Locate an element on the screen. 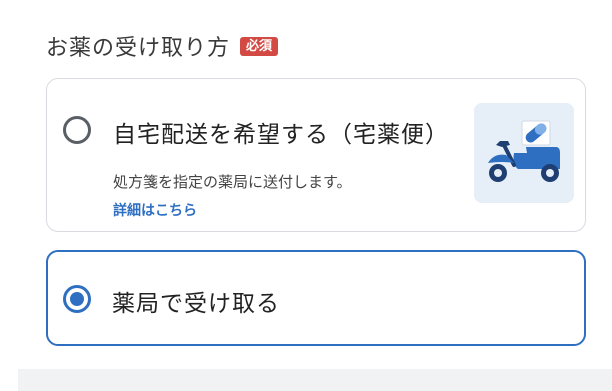 The image size is (612, 391). scooter-delivery-graphic is located at coordinates (524, 151).